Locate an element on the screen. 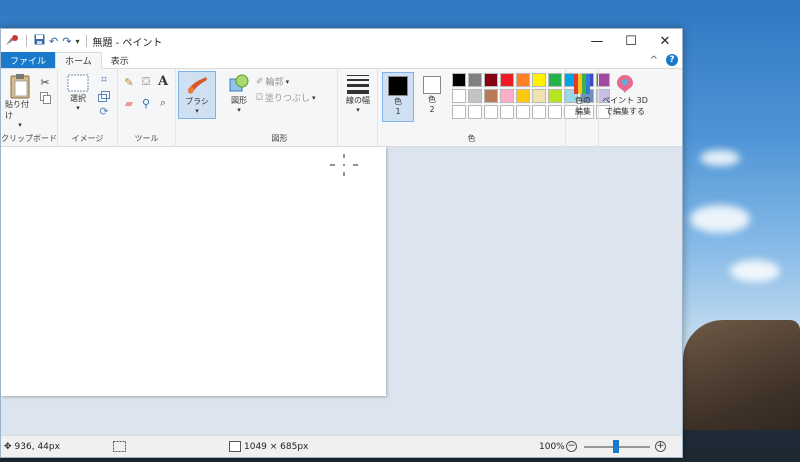  shapes-dropdown-icon: ▾ is located at coordinates (239, 110).